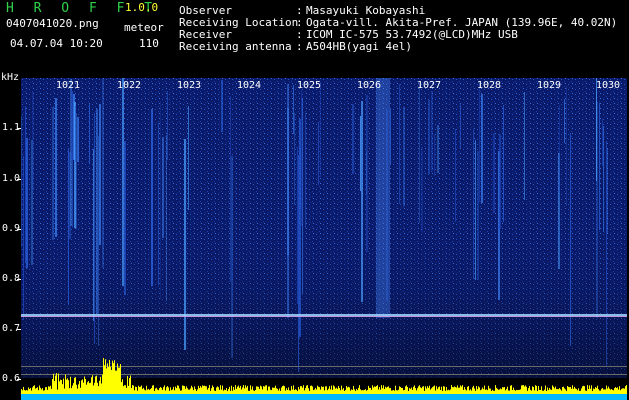  Describe the element at coordinates (309, 85) in the screenshot. I see `x-tick-label: 1025` at that location.